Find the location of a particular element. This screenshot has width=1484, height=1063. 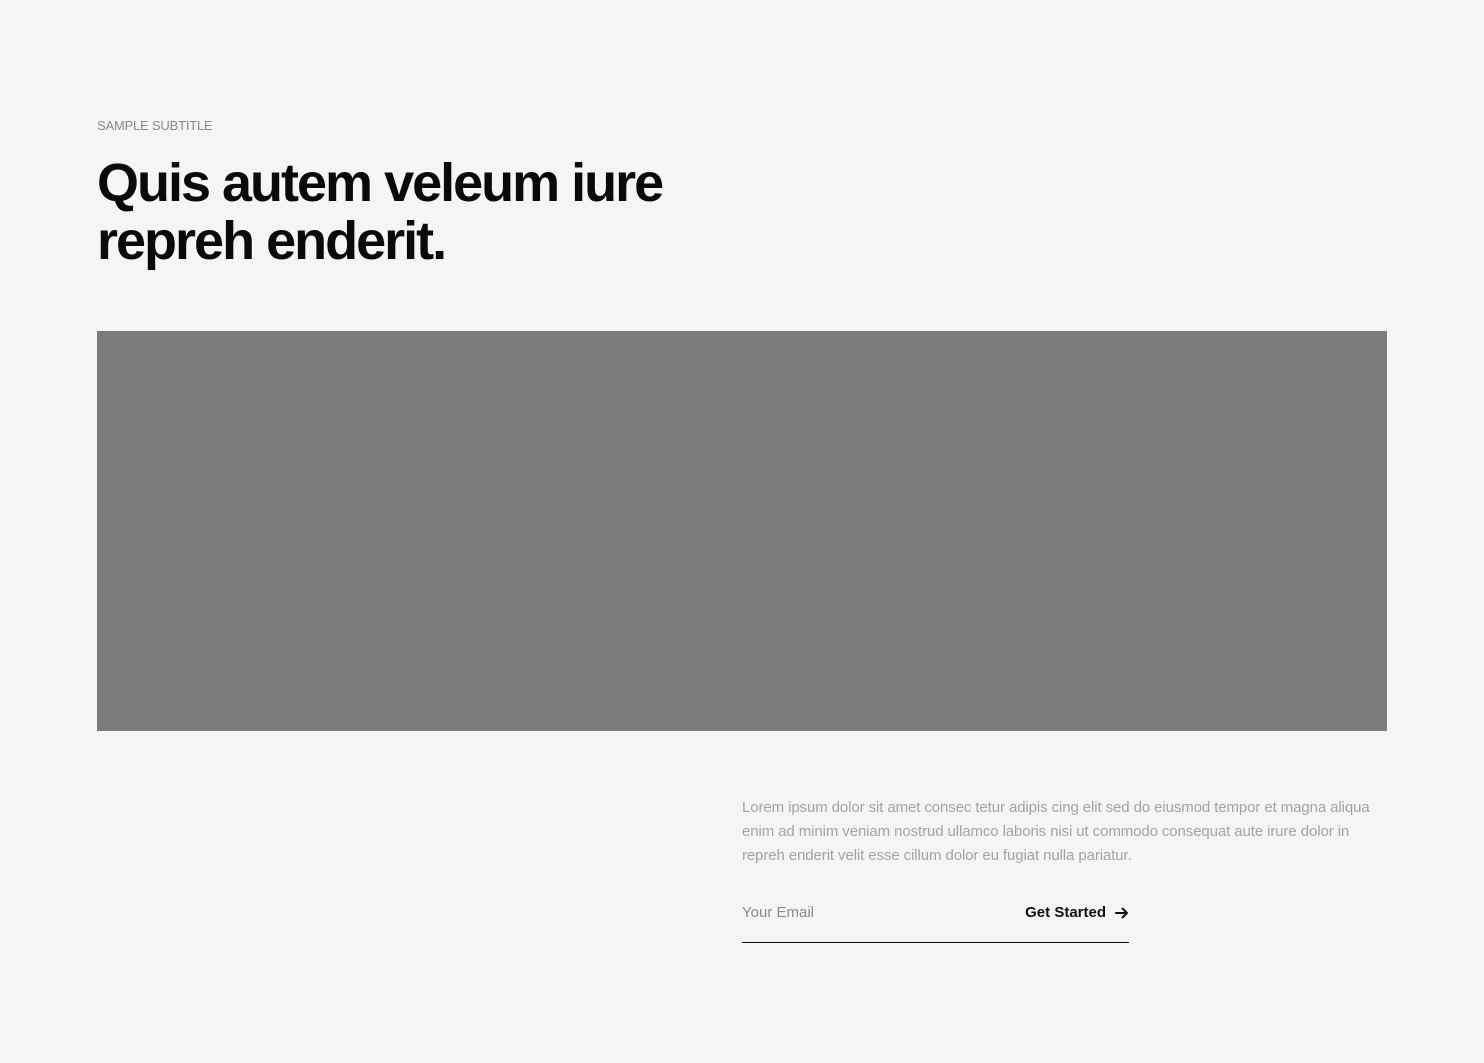

arrow-right-icon is located at coordinates (1122, 913).